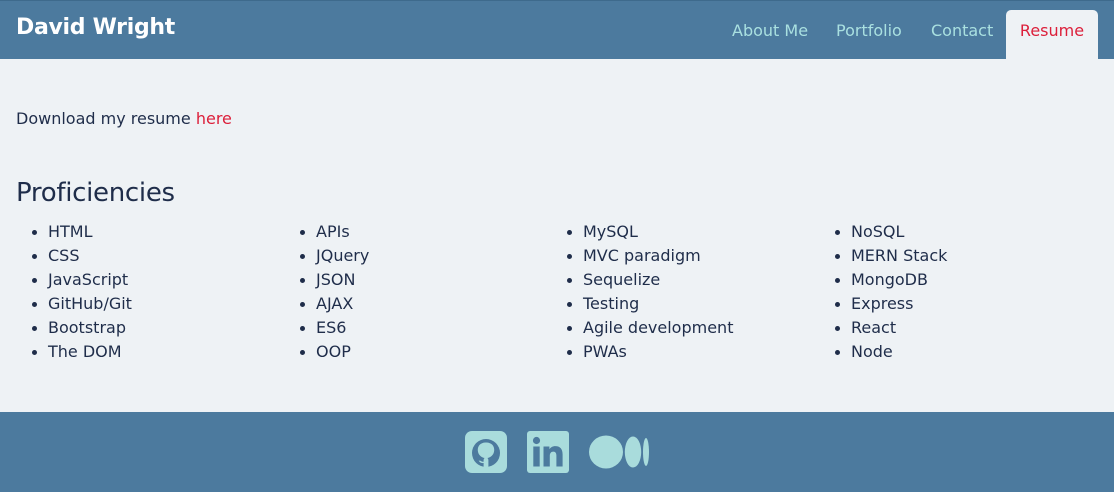 This screenshot has height=492, width=1114. What do you see at coordinates (82, 282) in the screenshot?
I see `list-item: JavaScript` at bounding box center [82, 282].